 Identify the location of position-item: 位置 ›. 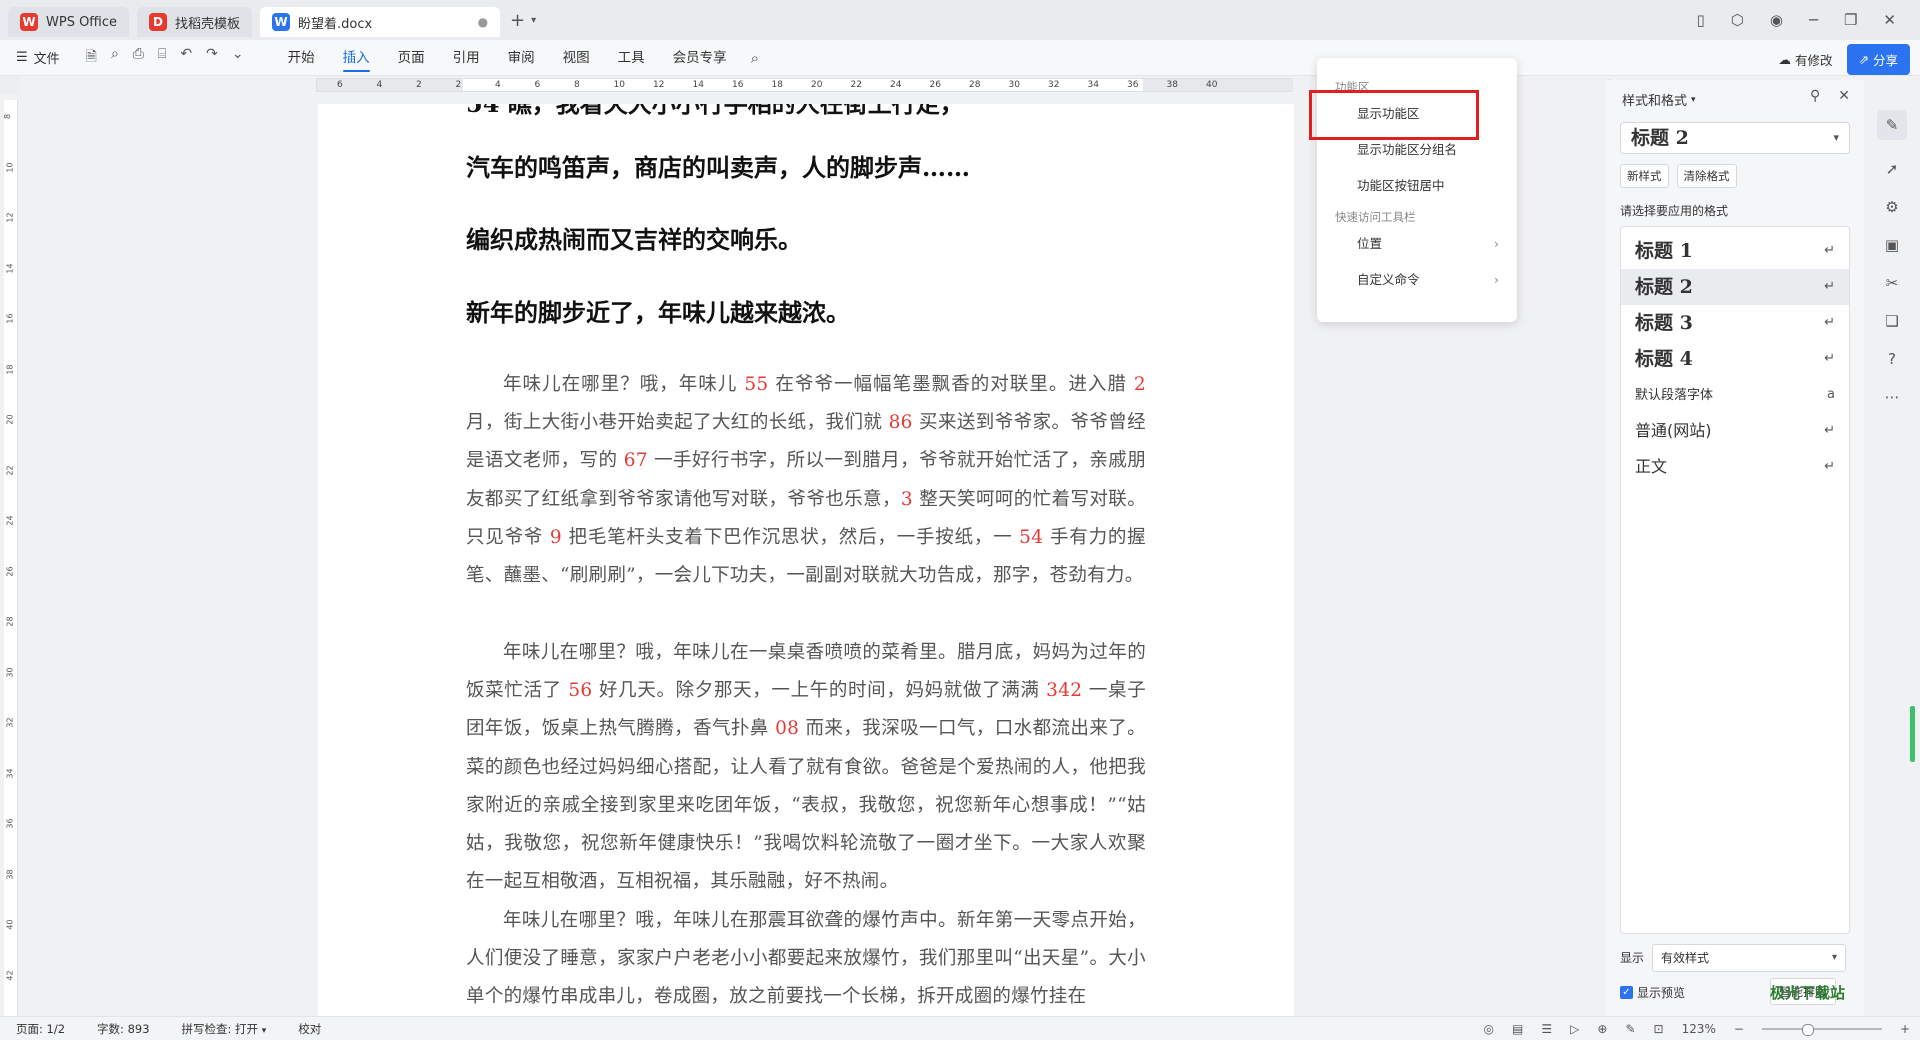
(1417, 244).